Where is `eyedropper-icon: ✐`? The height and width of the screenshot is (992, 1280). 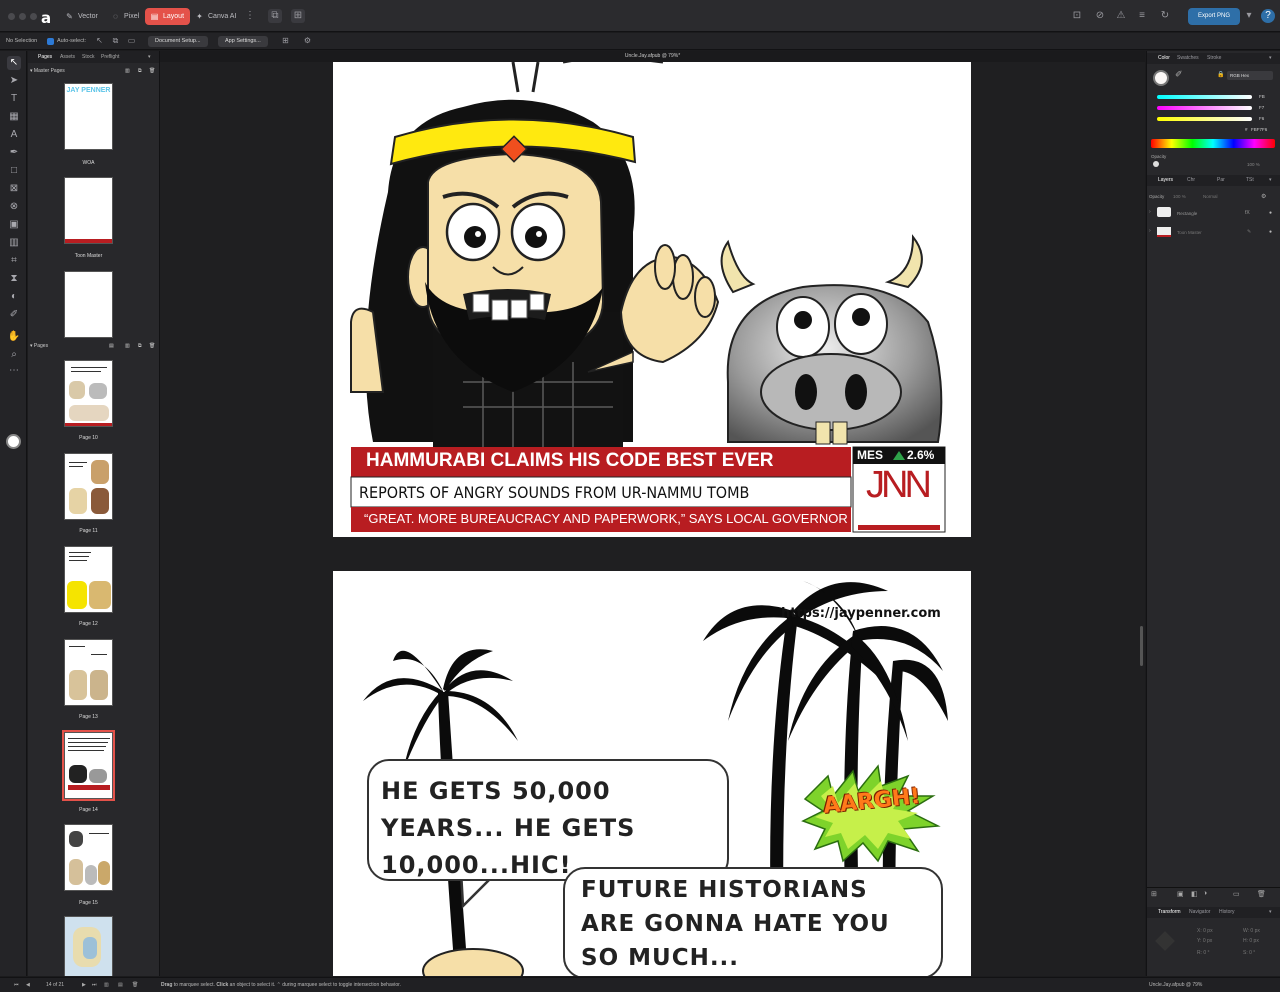
eyedropper-icon: ✐ is located at coordinates (14, 315).